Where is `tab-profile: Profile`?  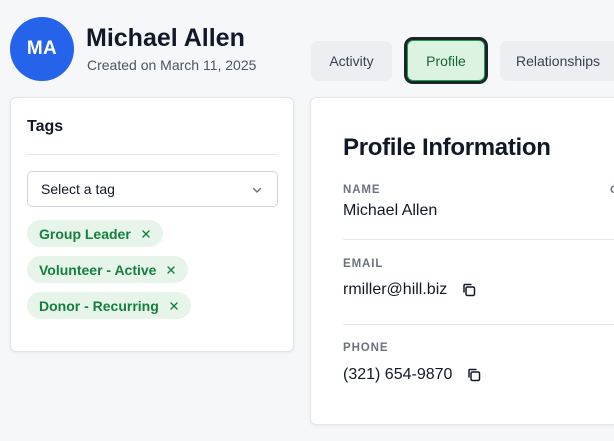
tab-profile: Profile is located at coordinates (446, 60).